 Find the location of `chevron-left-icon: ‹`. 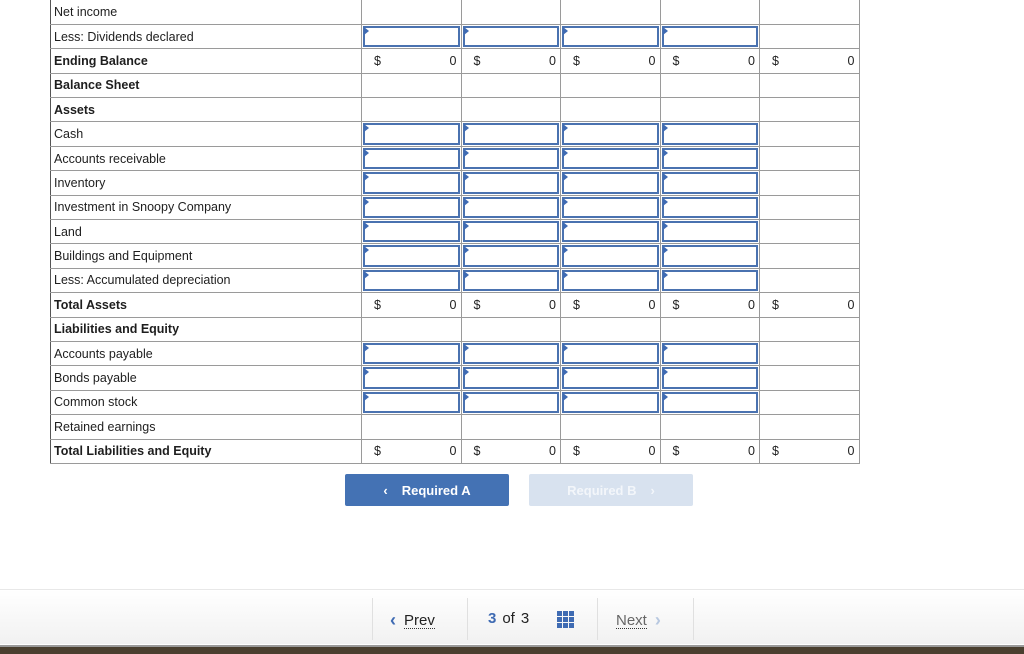

chevron-left-icon: ‹ is located at coordinates (385, 490).